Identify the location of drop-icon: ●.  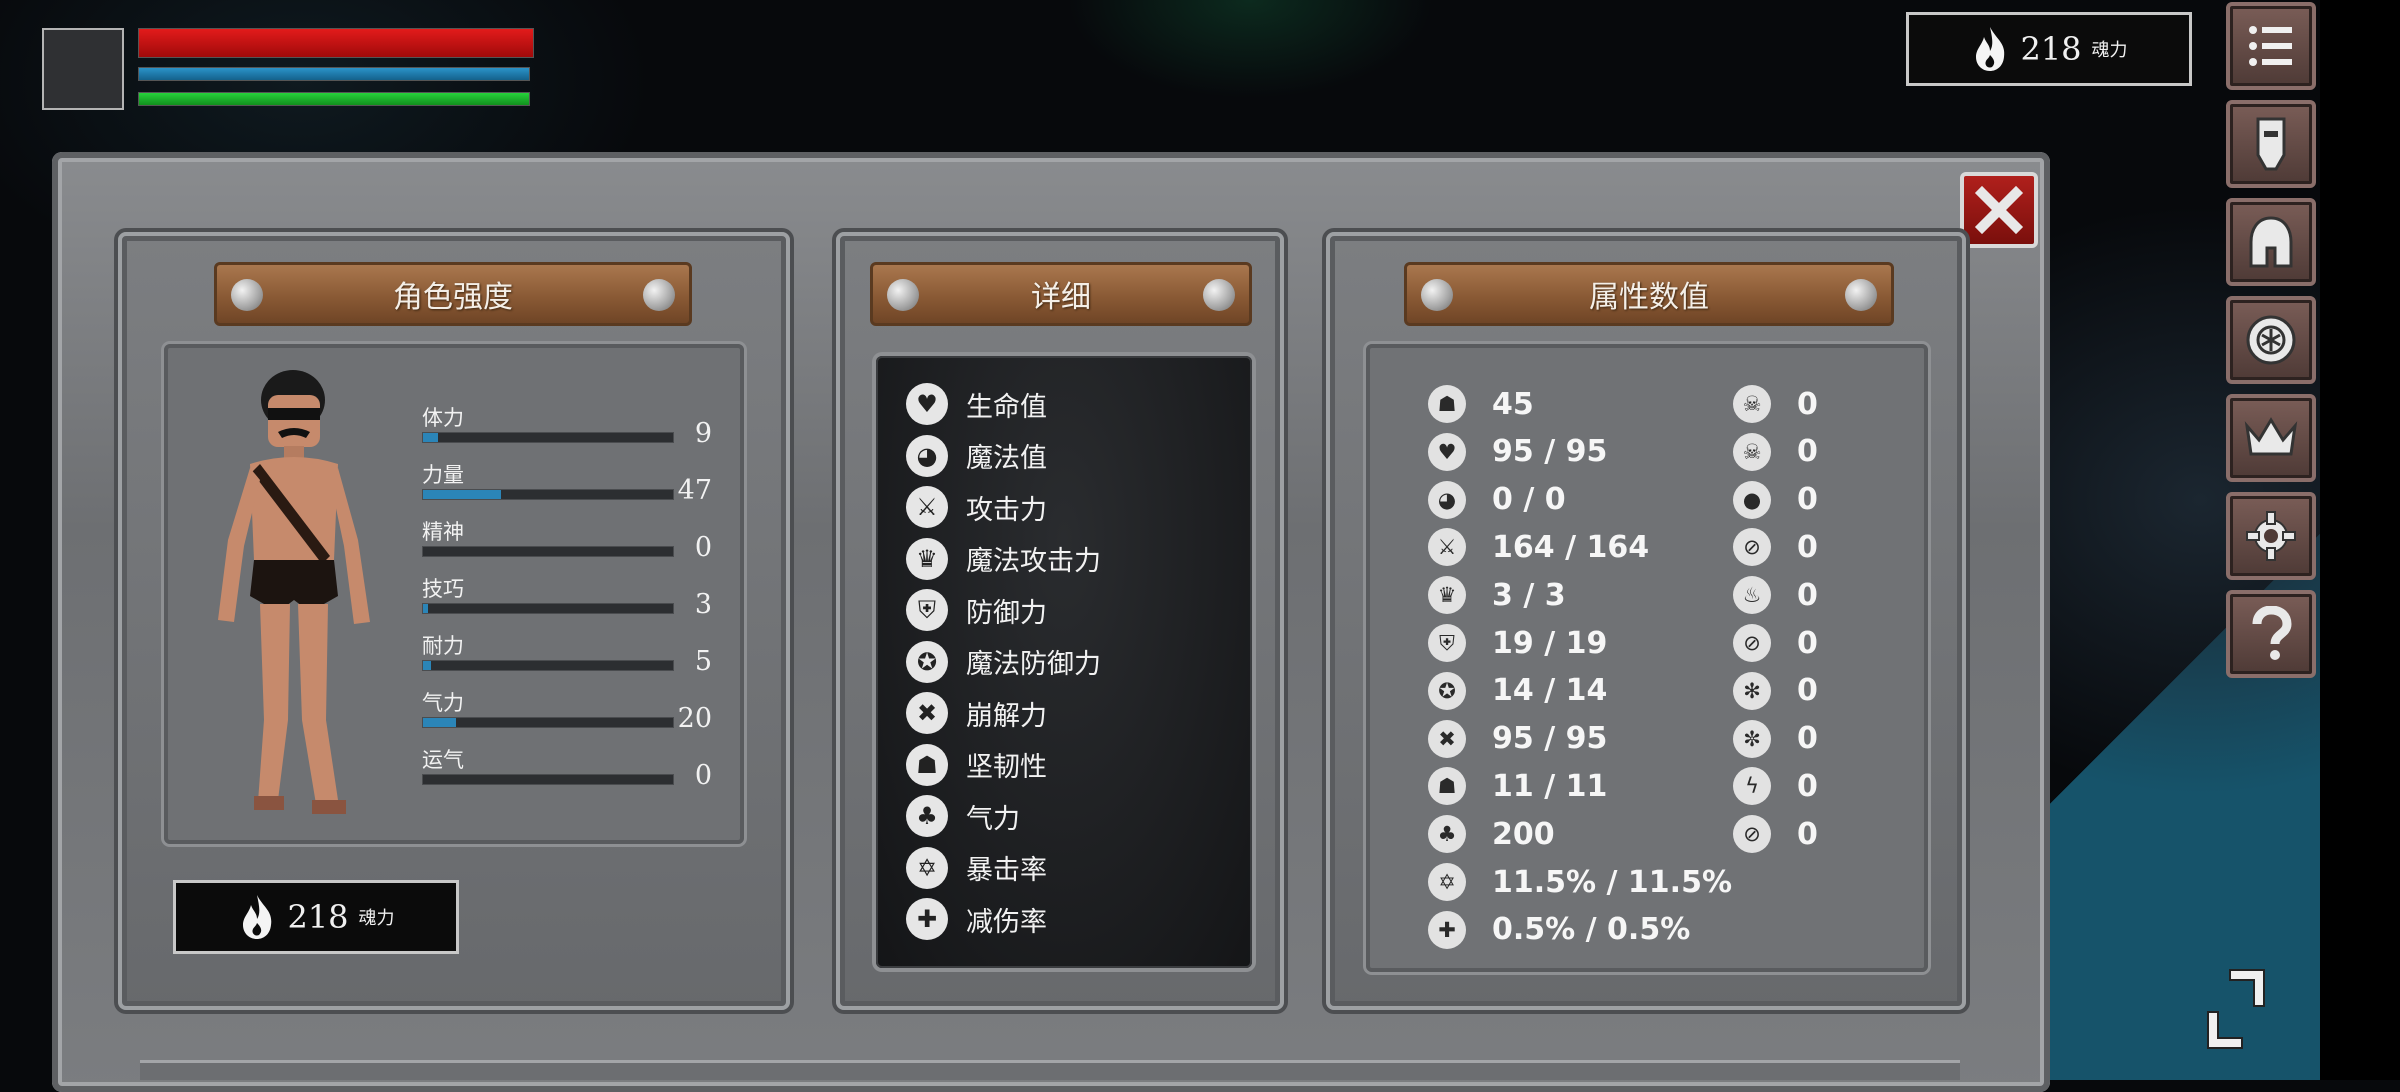
(1752, 499).